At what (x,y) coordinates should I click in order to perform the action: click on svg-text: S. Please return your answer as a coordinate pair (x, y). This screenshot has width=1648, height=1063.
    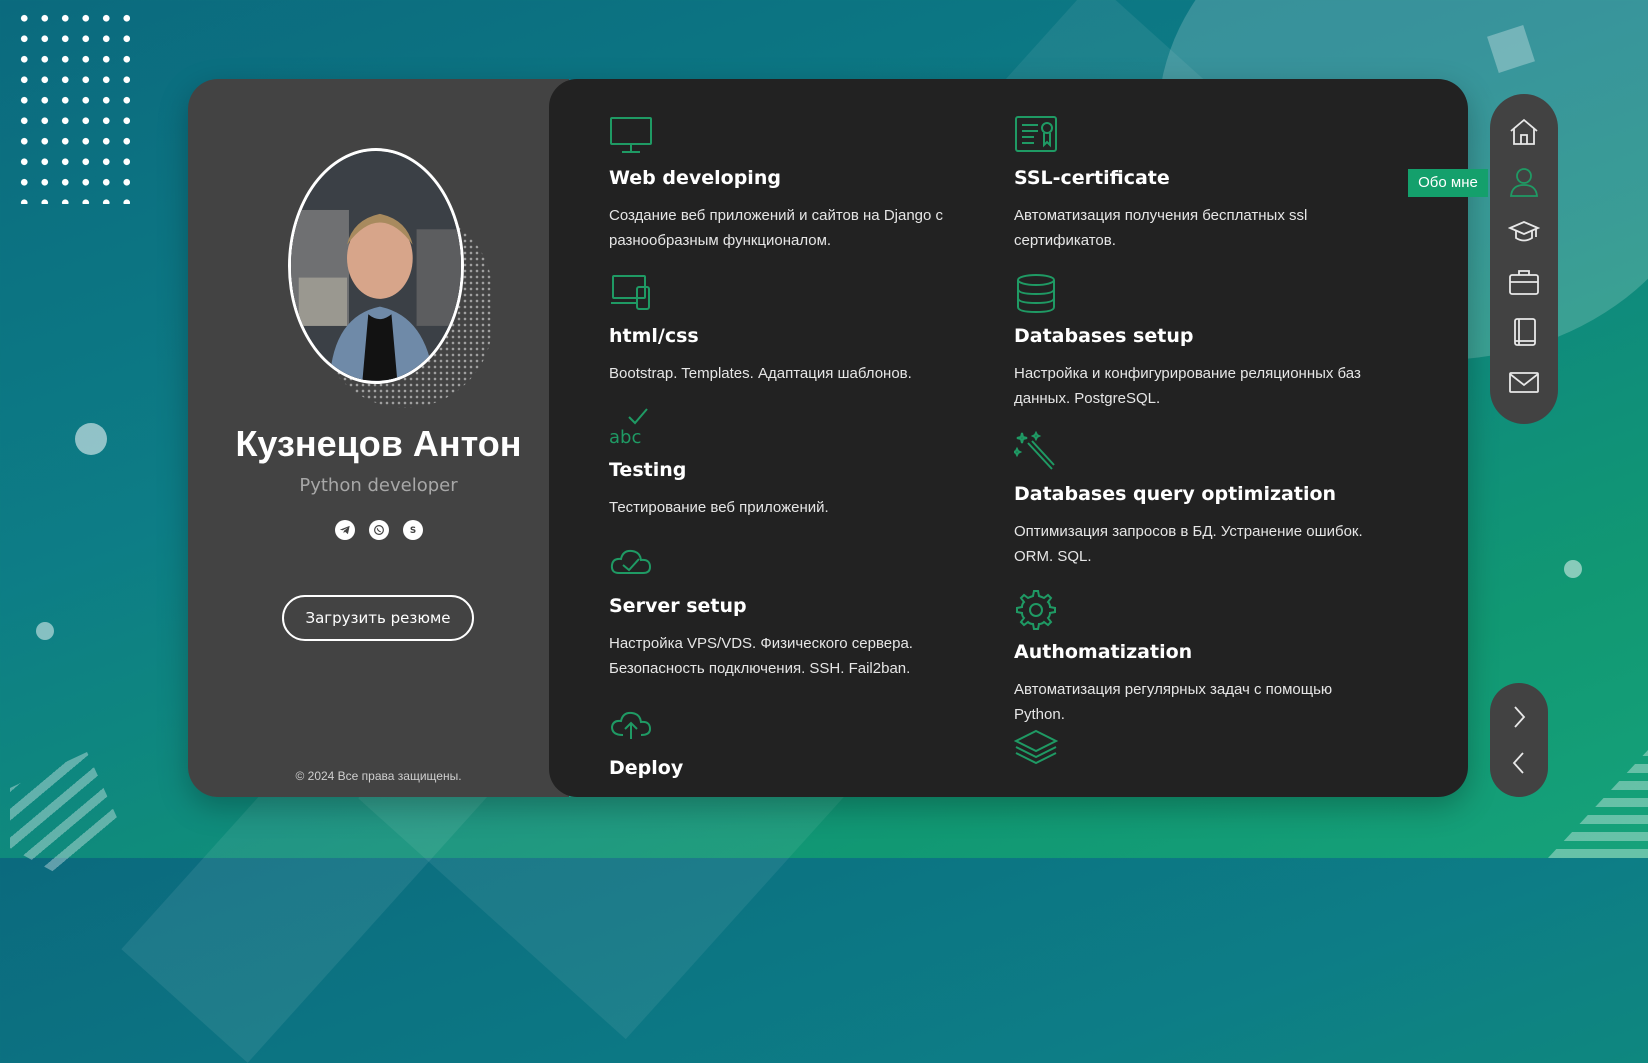
    Looking at the image, I should click on (412, 531).